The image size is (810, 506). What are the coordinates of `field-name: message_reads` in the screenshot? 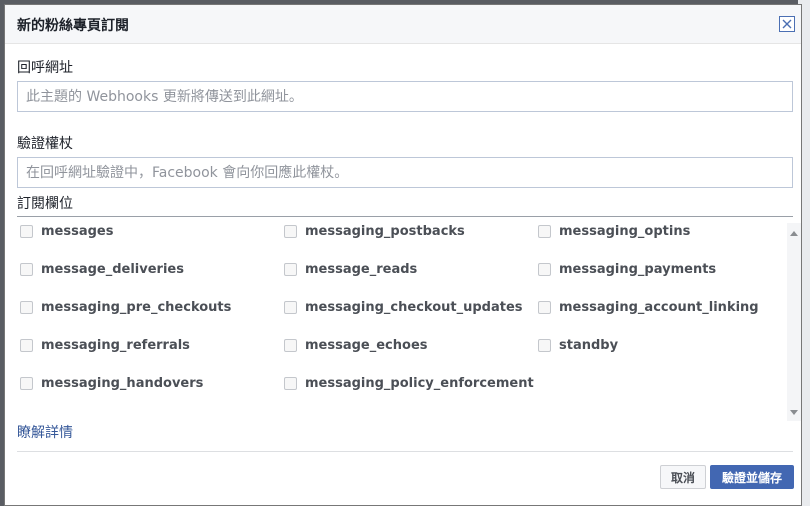 It's located at (361, 269).